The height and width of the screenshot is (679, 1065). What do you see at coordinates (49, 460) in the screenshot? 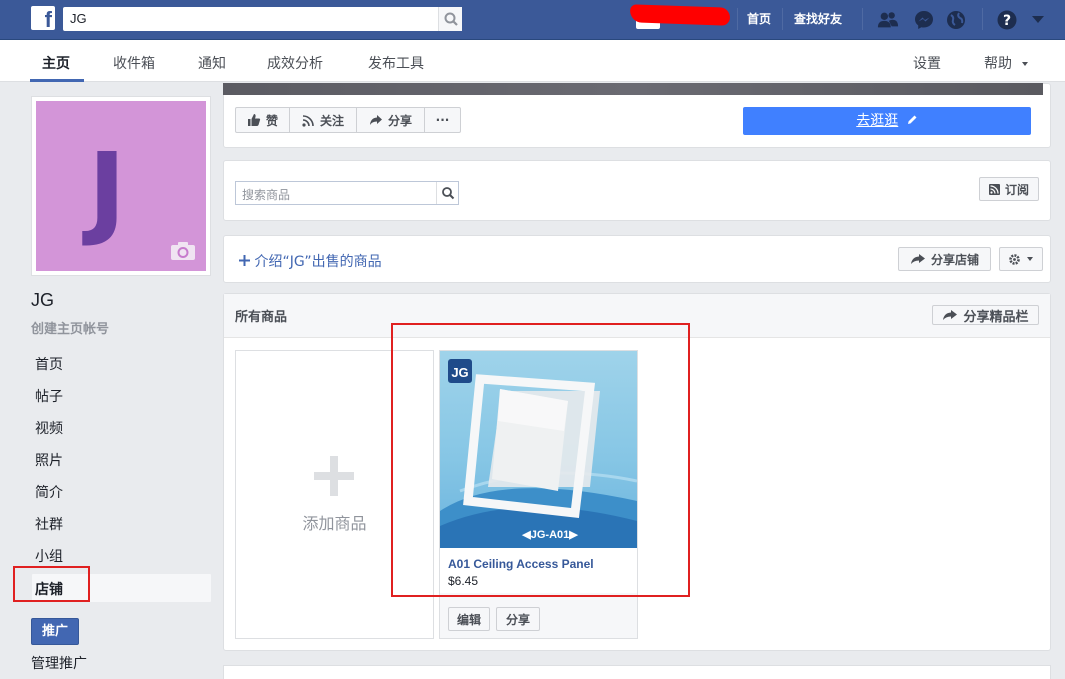
I see `sidebar-item-photos: 照片` at bounding box center [49, 460].